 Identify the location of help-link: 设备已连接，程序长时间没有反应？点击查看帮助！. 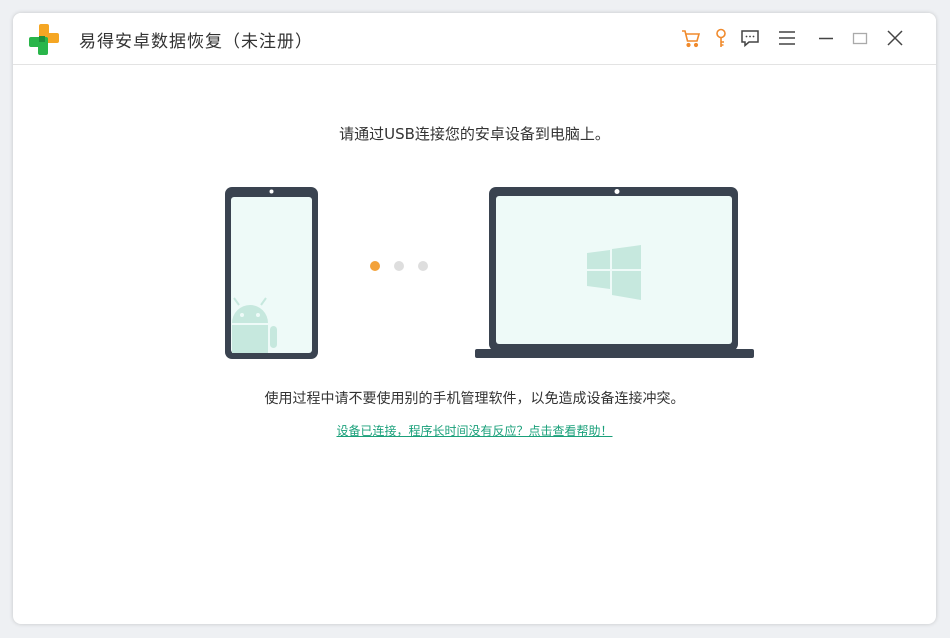
(474, 431).